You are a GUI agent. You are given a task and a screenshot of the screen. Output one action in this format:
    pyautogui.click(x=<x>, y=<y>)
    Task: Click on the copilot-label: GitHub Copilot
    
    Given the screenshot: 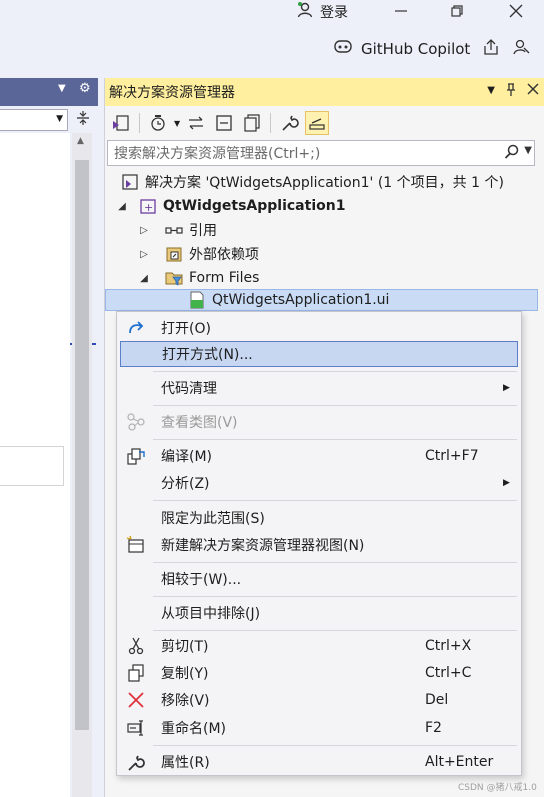 What is the action you would take?
    pyautogui.click(x=416, y=49)
    